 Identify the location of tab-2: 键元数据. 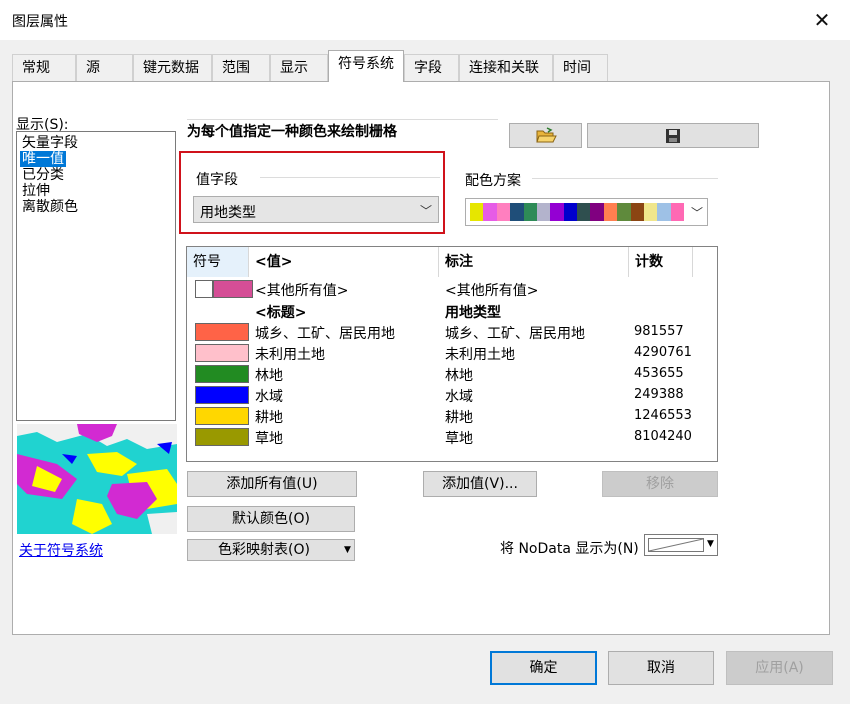
(172, 67).